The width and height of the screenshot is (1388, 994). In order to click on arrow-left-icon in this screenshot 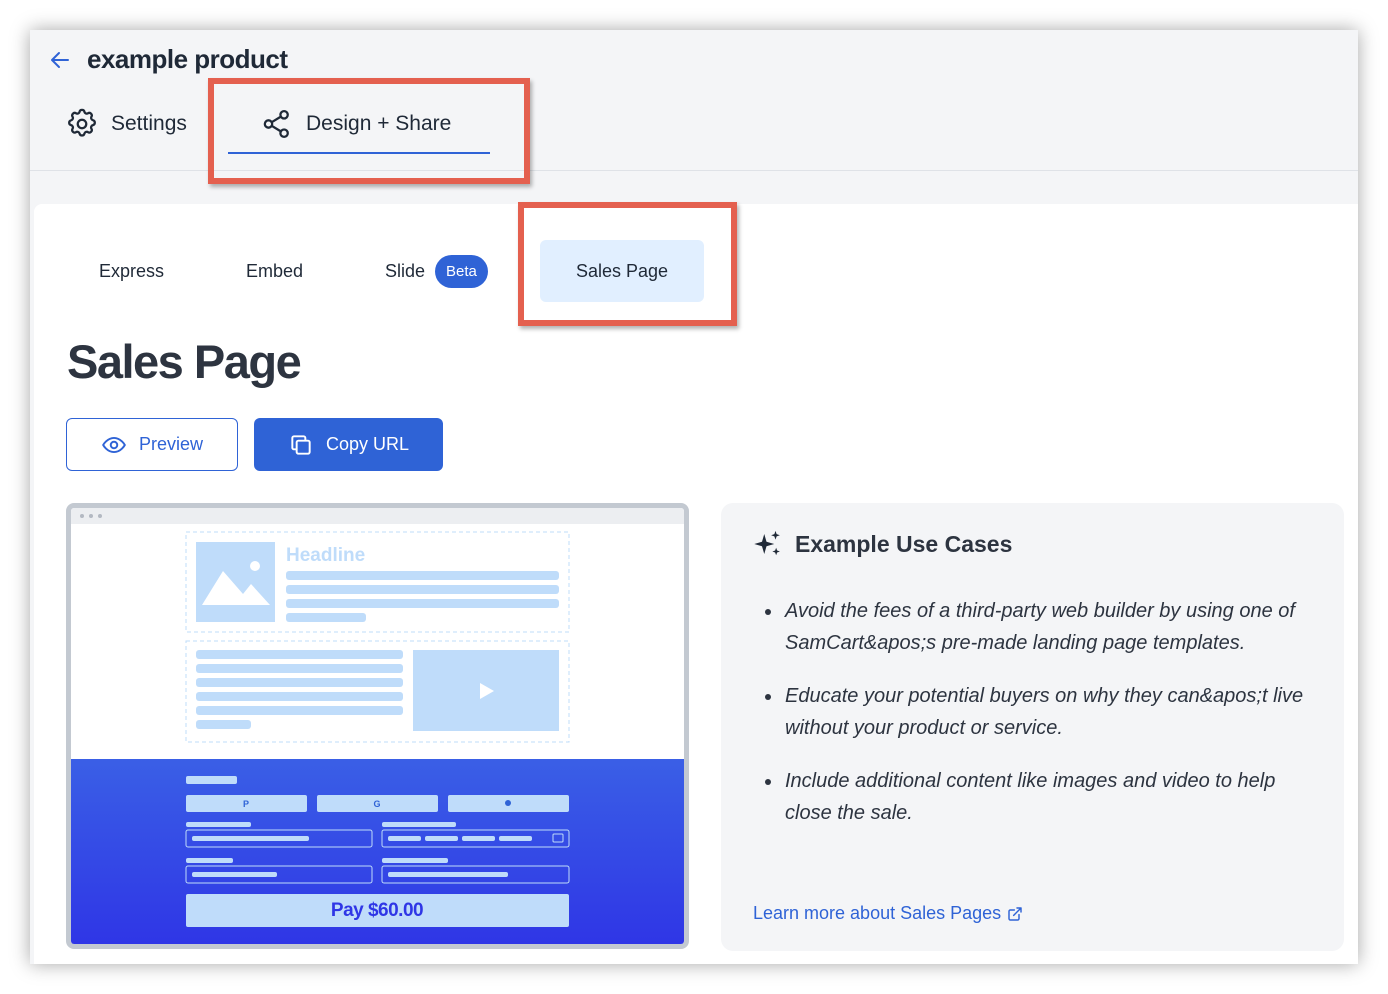, I will do `click(60, 60)`.